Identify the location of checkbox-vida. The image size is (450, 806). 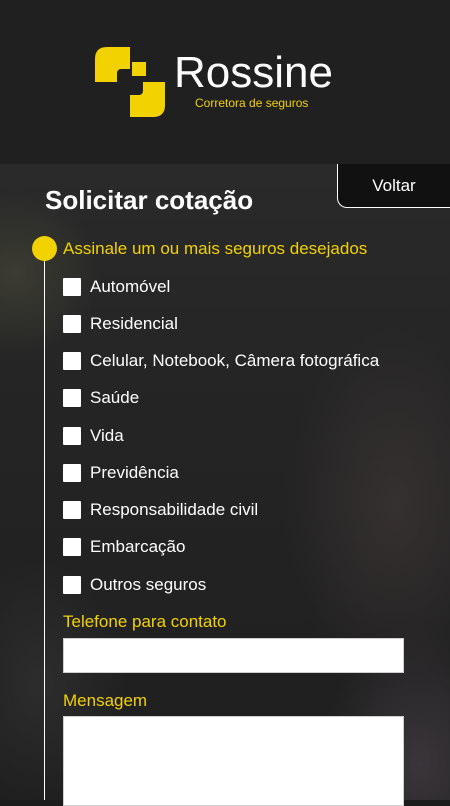
(72, 436).